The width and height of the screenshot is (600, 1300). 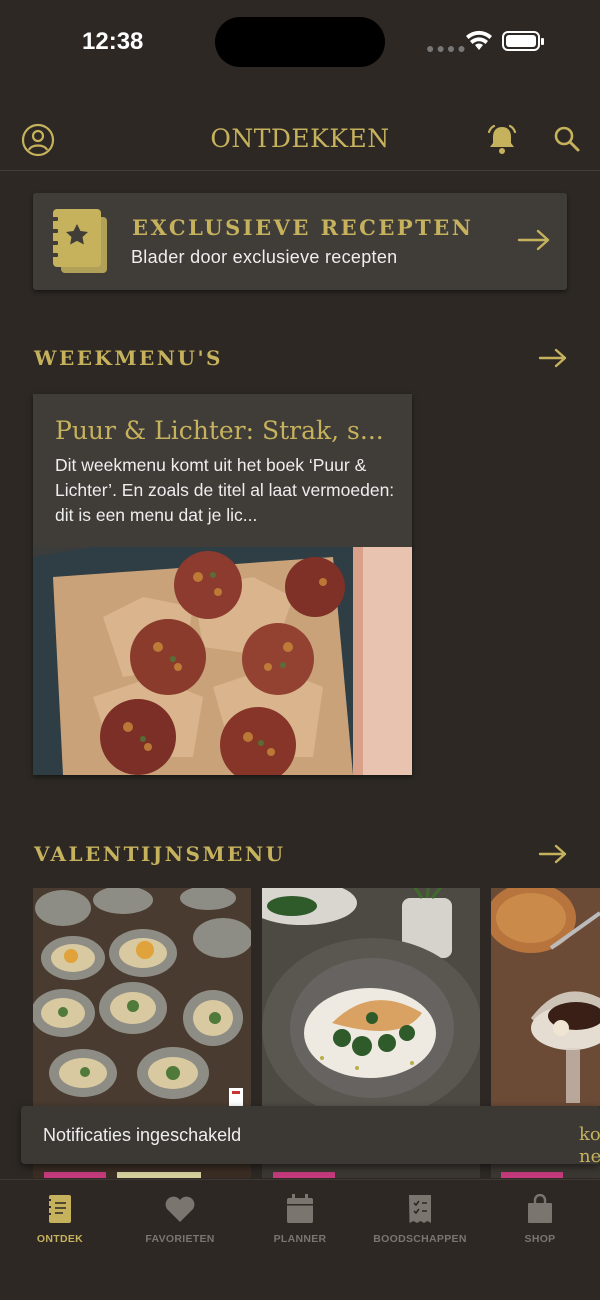 I want to click on status-bar: 12:38 ●●●●, so click(x=300, y=45).